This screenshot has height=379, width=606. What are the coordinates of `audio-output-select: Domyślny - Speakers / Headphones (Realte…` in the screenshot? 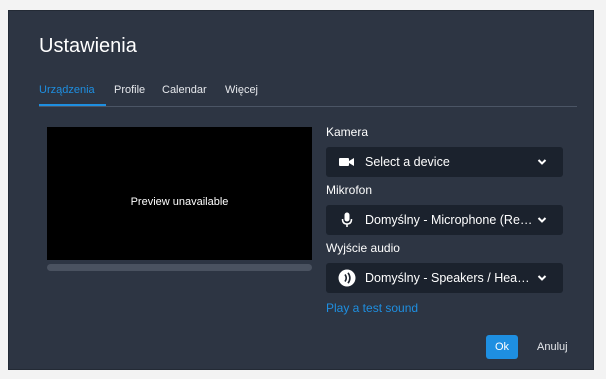 It's located at (444, 278).